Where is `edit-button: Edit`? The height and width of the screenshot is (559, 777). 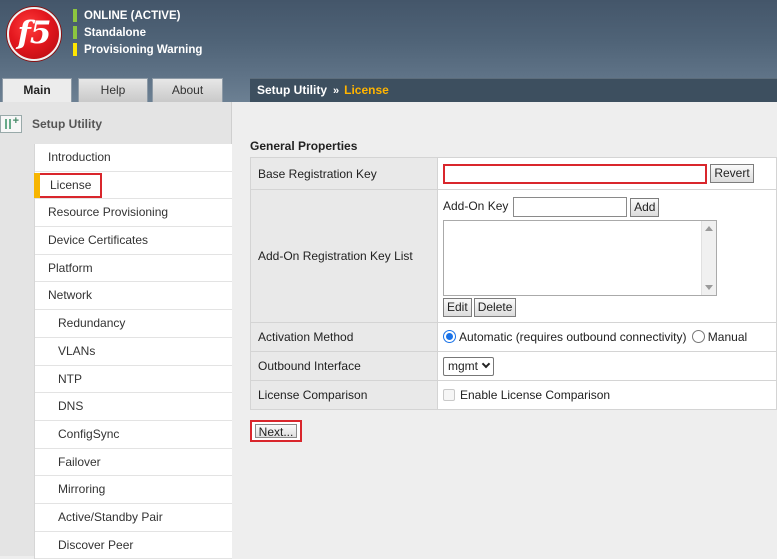
edit-button: Edit is located at coordinates (457, 307).